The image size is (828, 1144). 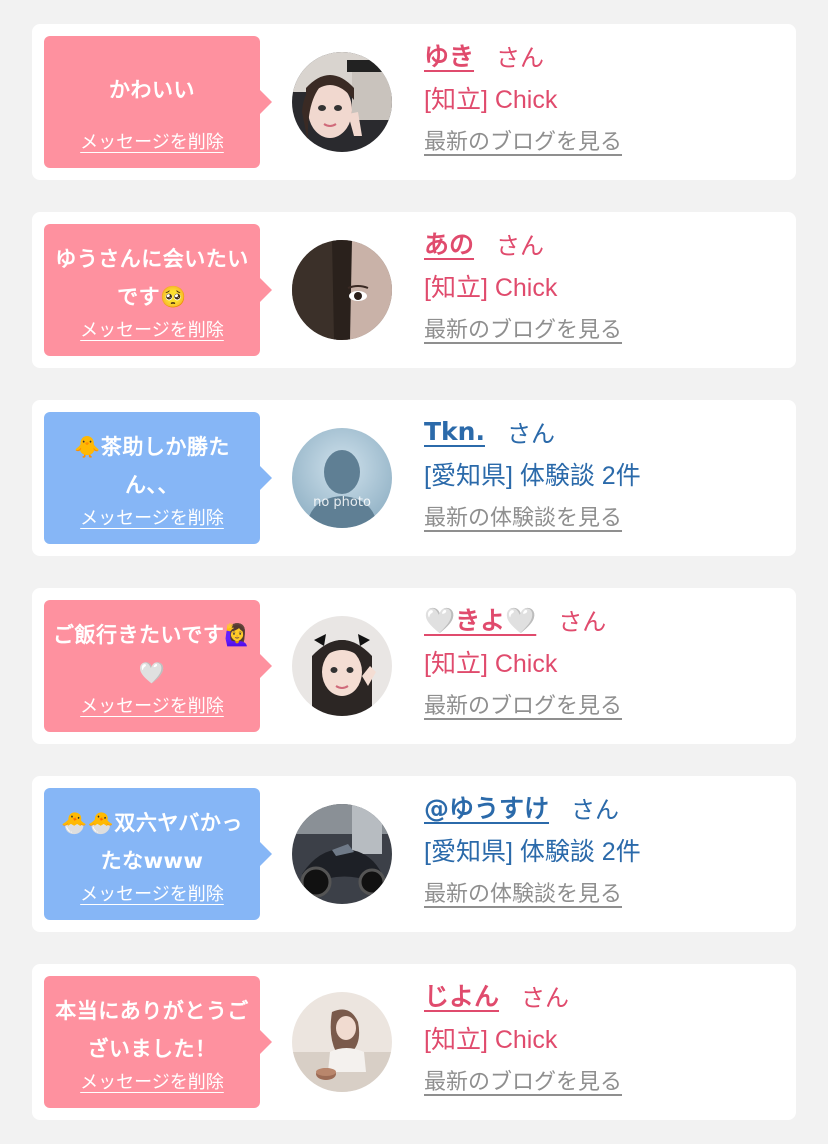 What do you see at coordinates (152, 466) in the screenshot?
I see `message-text: 🐥茶助しか勝たん、、` at bounding box center [152, 466].